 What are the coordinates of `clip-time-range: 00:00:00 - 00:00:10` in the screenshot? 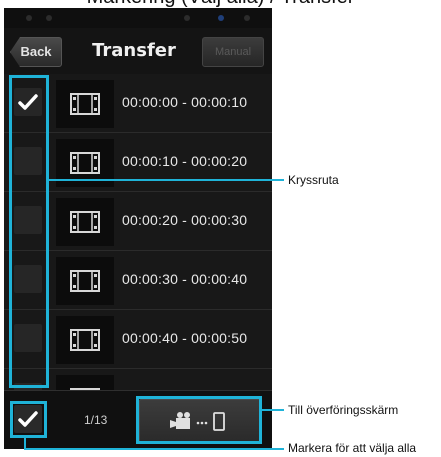 It's located at (185, 102).